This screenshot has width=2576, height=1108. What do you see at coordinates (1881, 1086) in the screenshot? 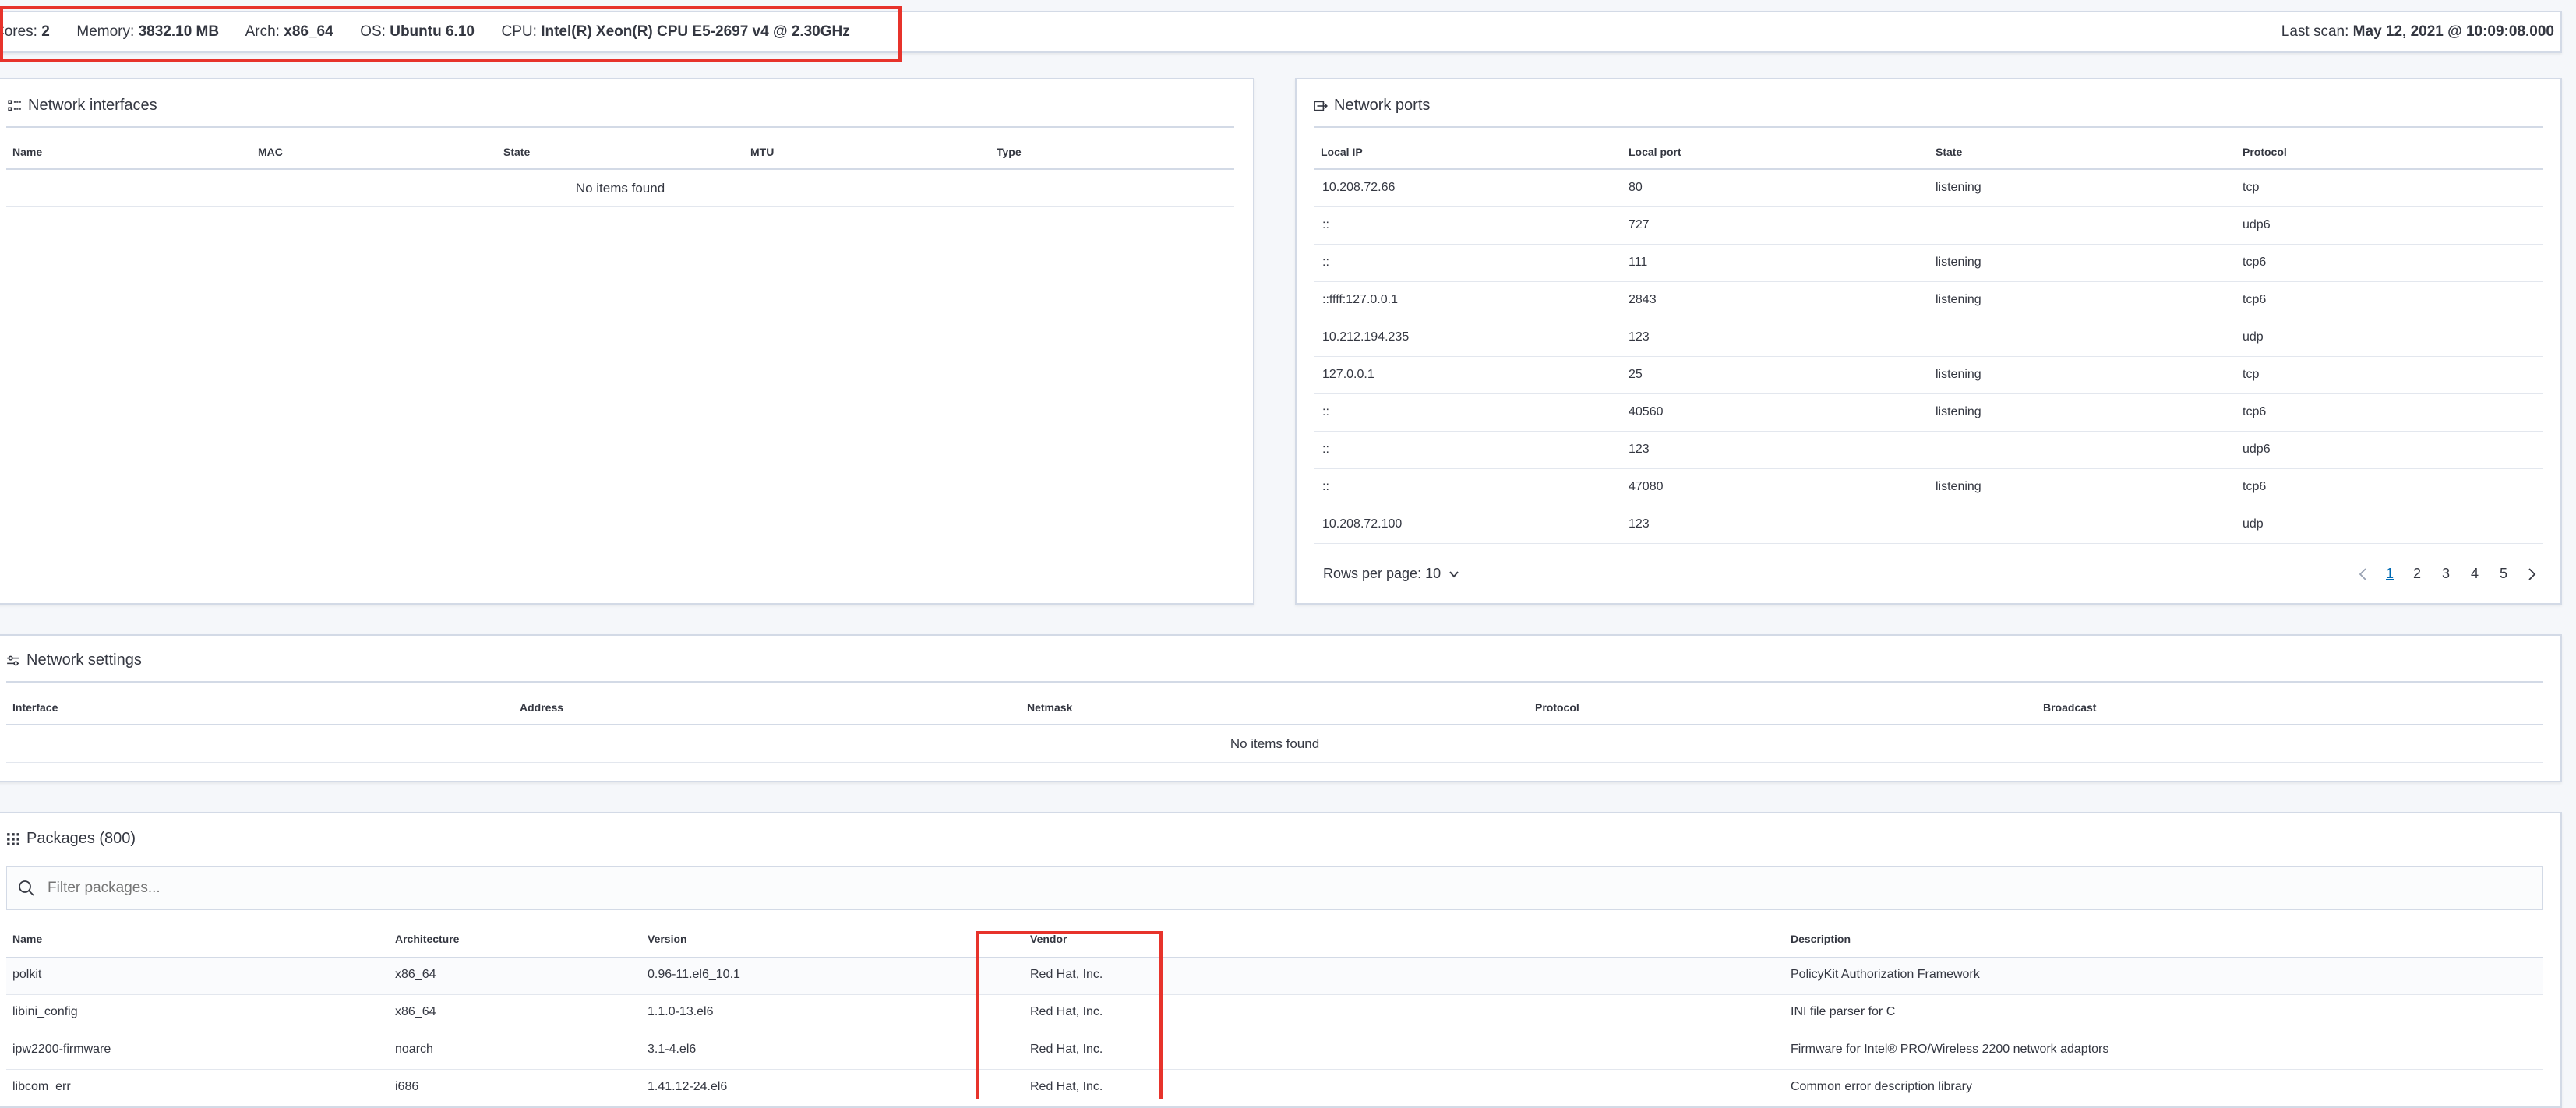
I see `pkg-description: Common error description library` at bounding box center [1881, 1086].